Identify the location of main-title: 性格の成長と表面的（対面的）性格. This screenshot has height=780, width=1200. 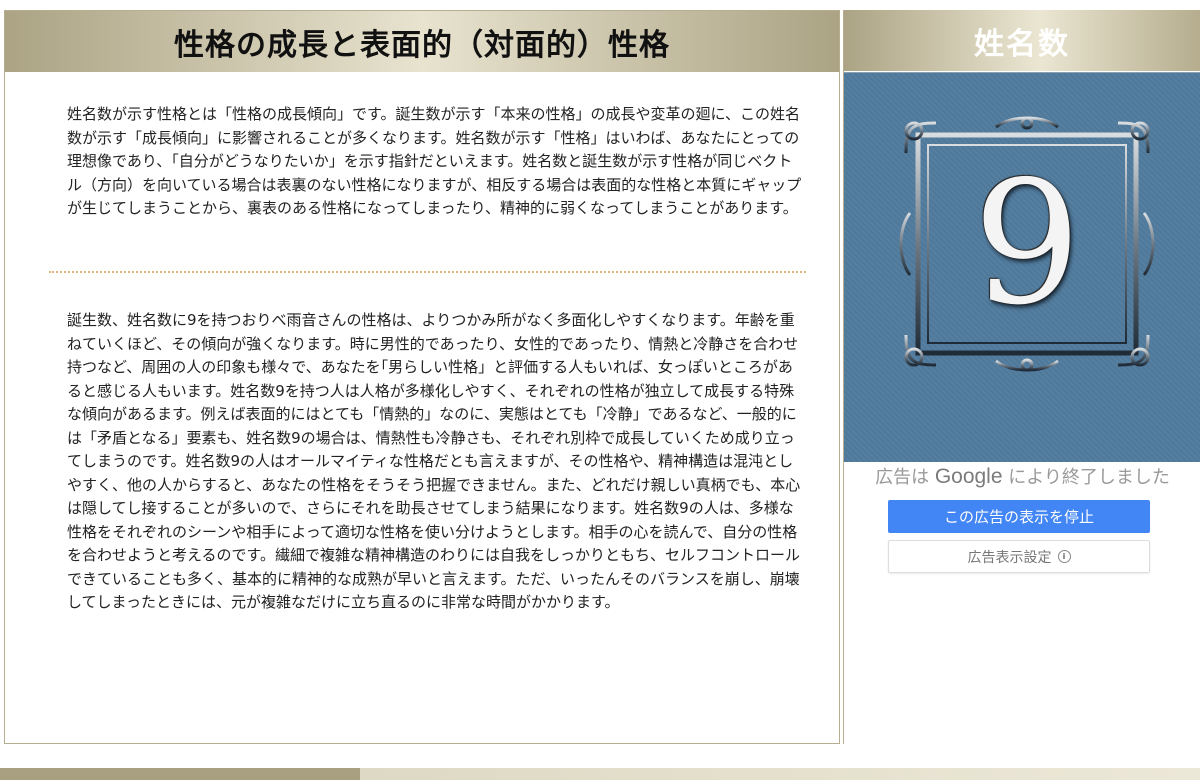
(422, 45).